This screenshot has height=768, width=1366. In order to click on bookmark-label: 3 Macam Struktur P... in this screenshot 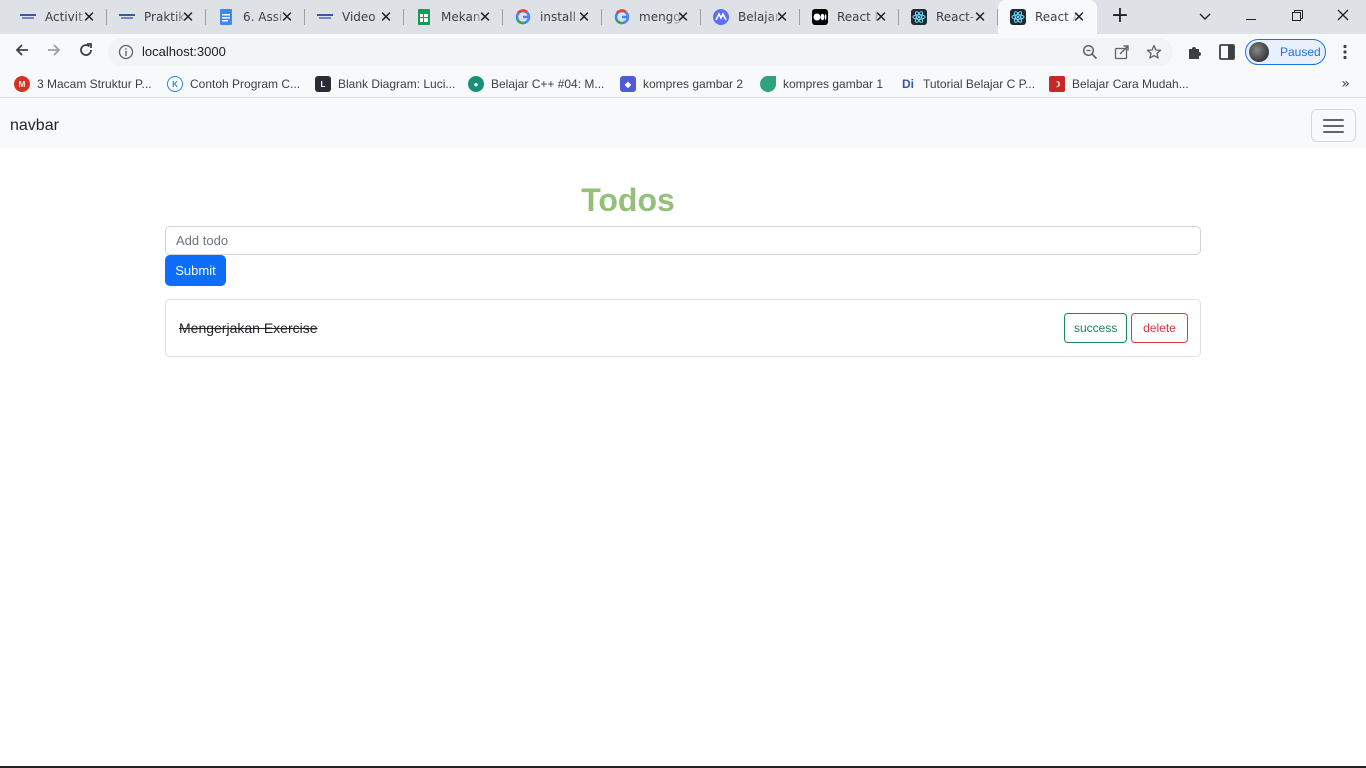, I will do `click(94, 84)`.